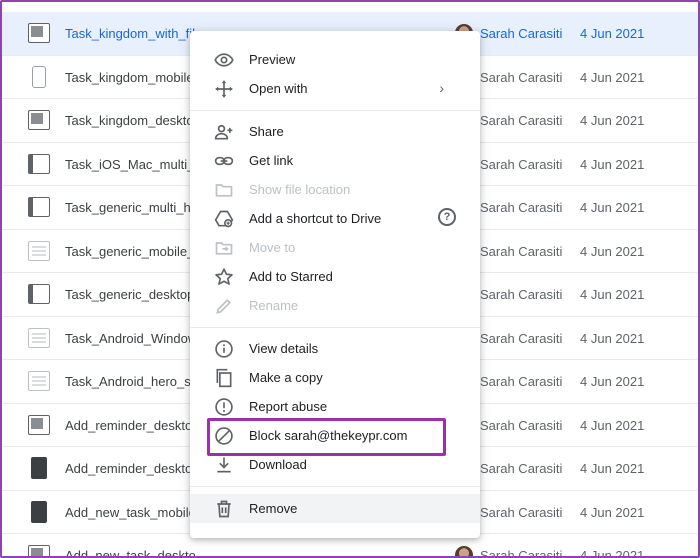  What do you see at coordinates (335, 160) in the screenshot?
I see `menu-item-get-link: Get link` at bounding box center [335, 160].